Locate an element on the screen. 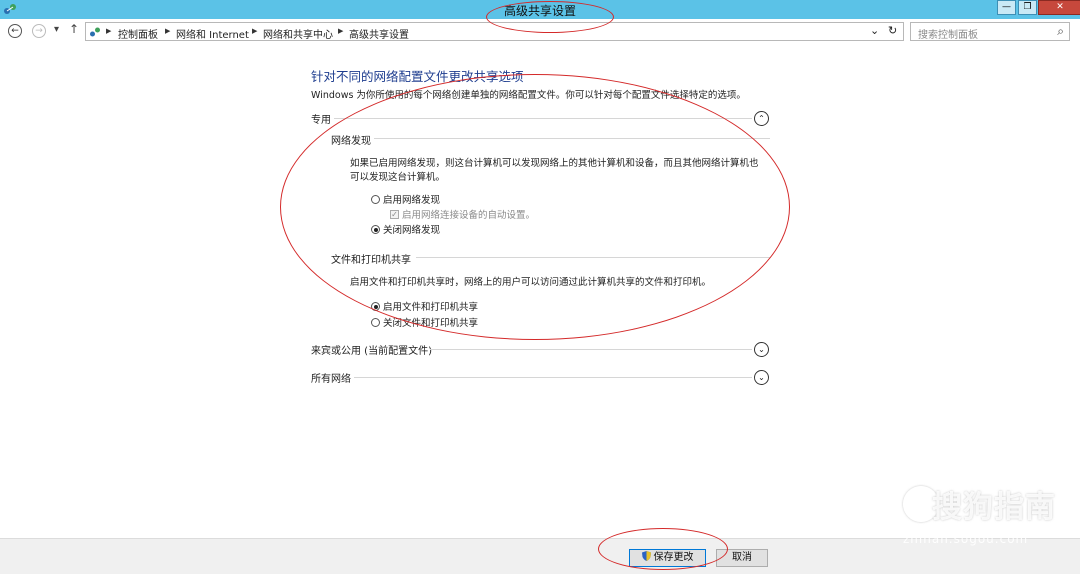 The image size is (1080, 574). checkbox-auto-setup: ✓ is located at coordinates (394, 214).